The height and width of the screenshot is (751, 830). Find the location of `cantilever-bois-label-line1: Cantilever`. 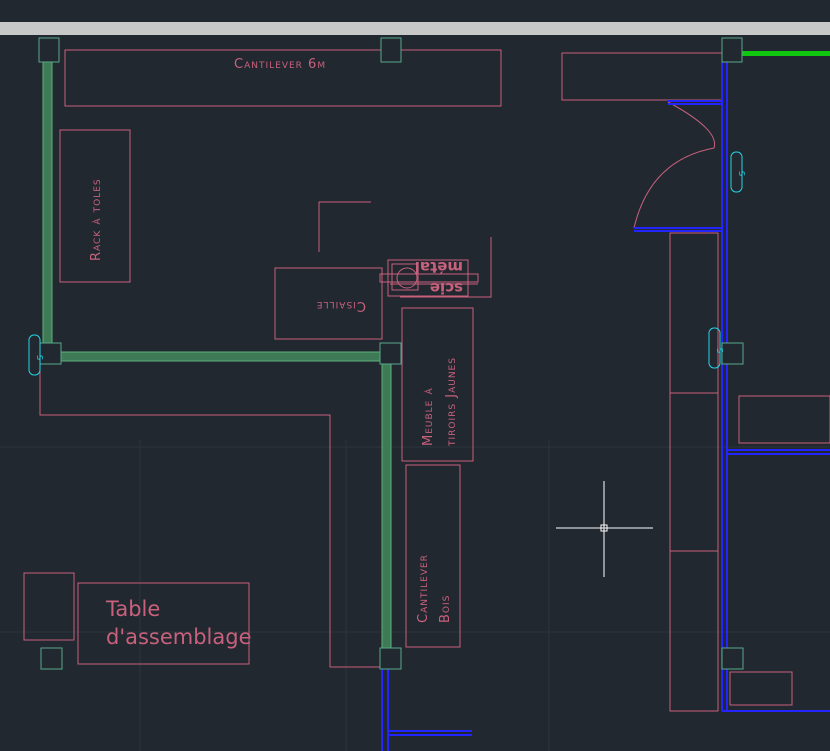

cantilever-bois-label-line1: Cantilever is located at coordinates (423, 588).